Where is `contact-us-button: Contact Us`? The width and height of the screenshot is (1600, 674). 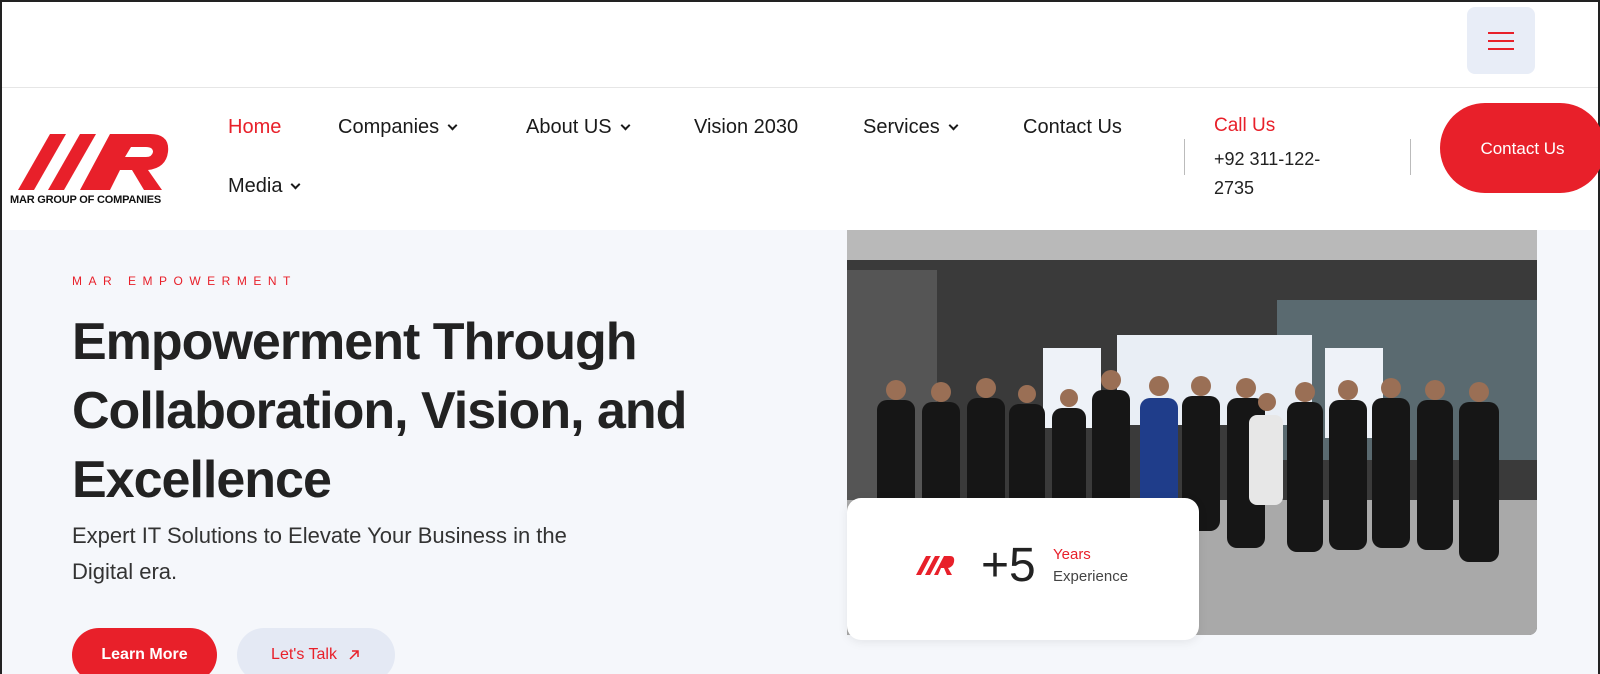 contact-us-button: Contact Us is located at coordinates (1520, 148).